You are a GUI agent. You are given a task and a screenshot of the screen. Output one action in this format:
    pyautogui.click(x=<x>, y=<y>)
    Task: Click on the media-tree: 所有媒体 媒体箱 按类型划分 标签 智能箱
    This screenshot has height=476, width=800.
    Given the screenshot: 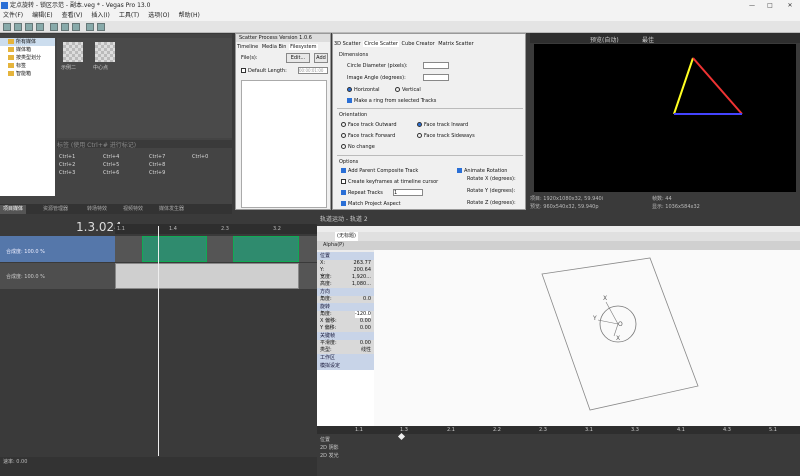 What is the action you would take?
    pyautogui.click(x=27, y=117)
    